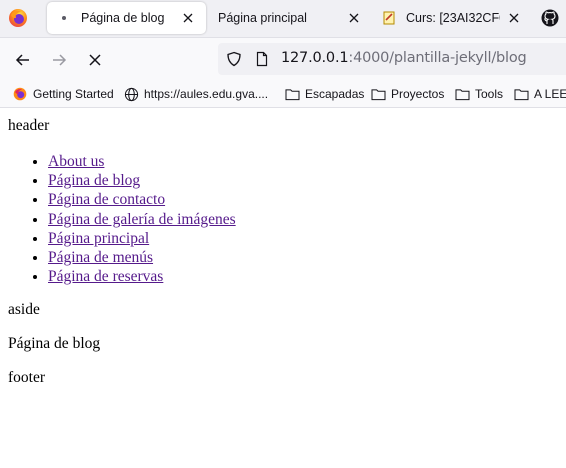 The width and height of the screenshot is (566, 468). I want to click on globe-icon, so click(131, 94).